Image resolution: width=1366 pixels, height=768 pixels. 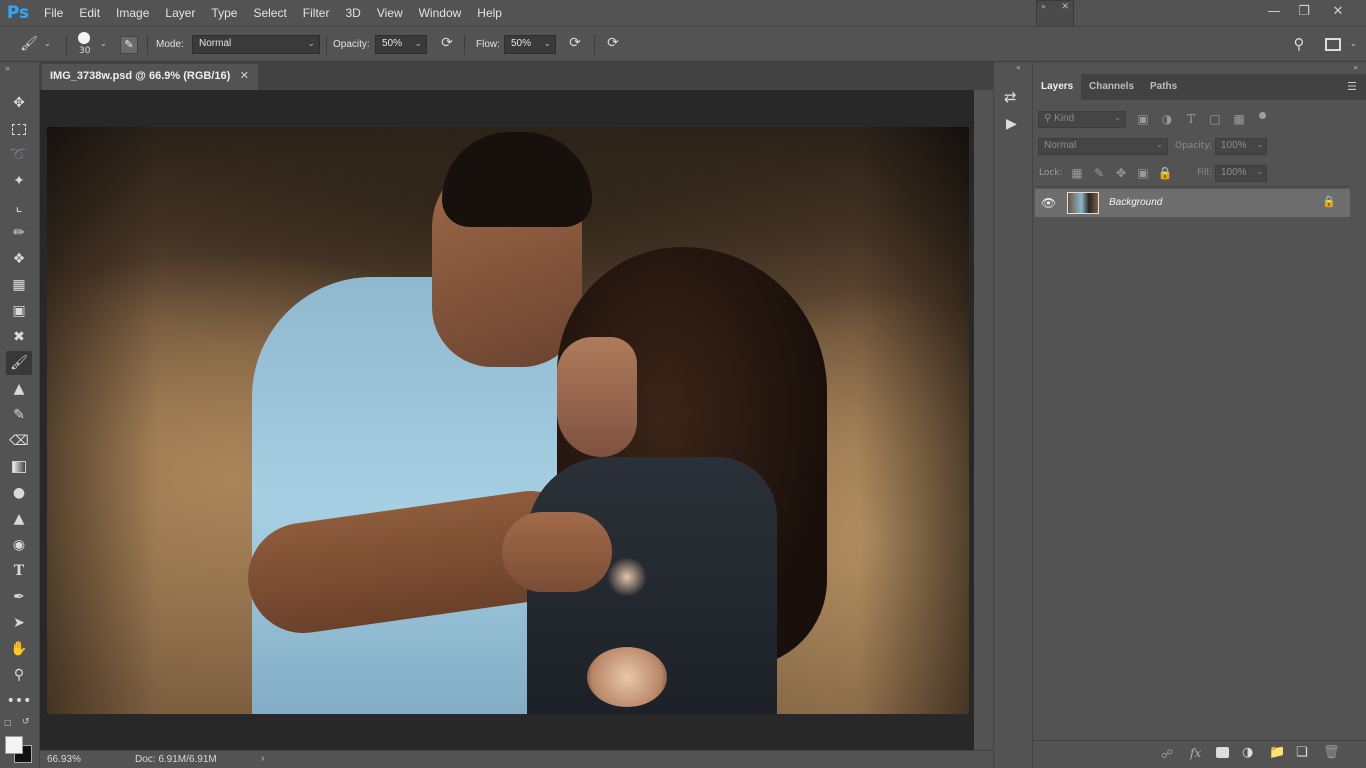 I want to click on workspace-icon, so click(x=1333, y=44).